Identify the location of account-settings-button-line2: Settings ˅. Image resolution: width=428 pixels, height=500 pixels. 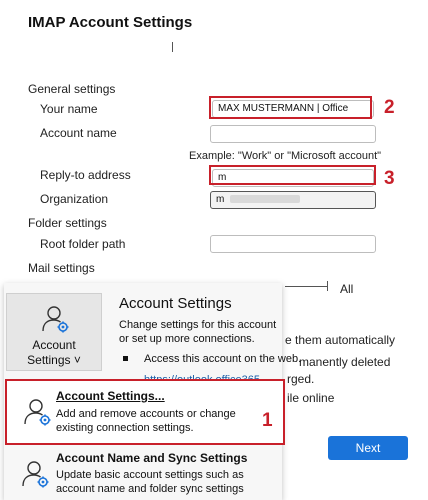
(54, 360).